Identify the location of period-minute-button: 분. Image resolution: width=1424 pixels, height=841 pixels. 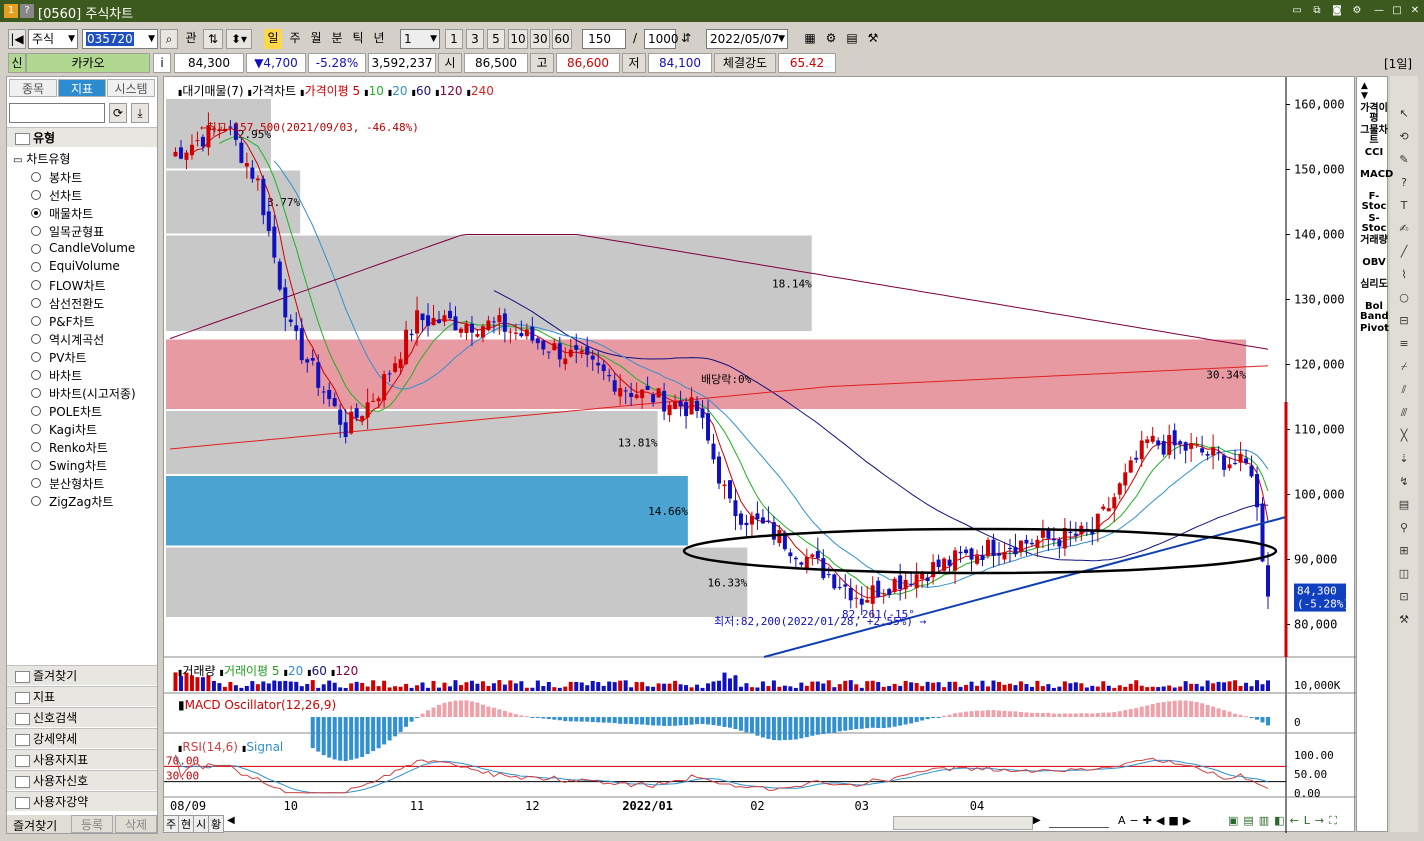
(337, 39).